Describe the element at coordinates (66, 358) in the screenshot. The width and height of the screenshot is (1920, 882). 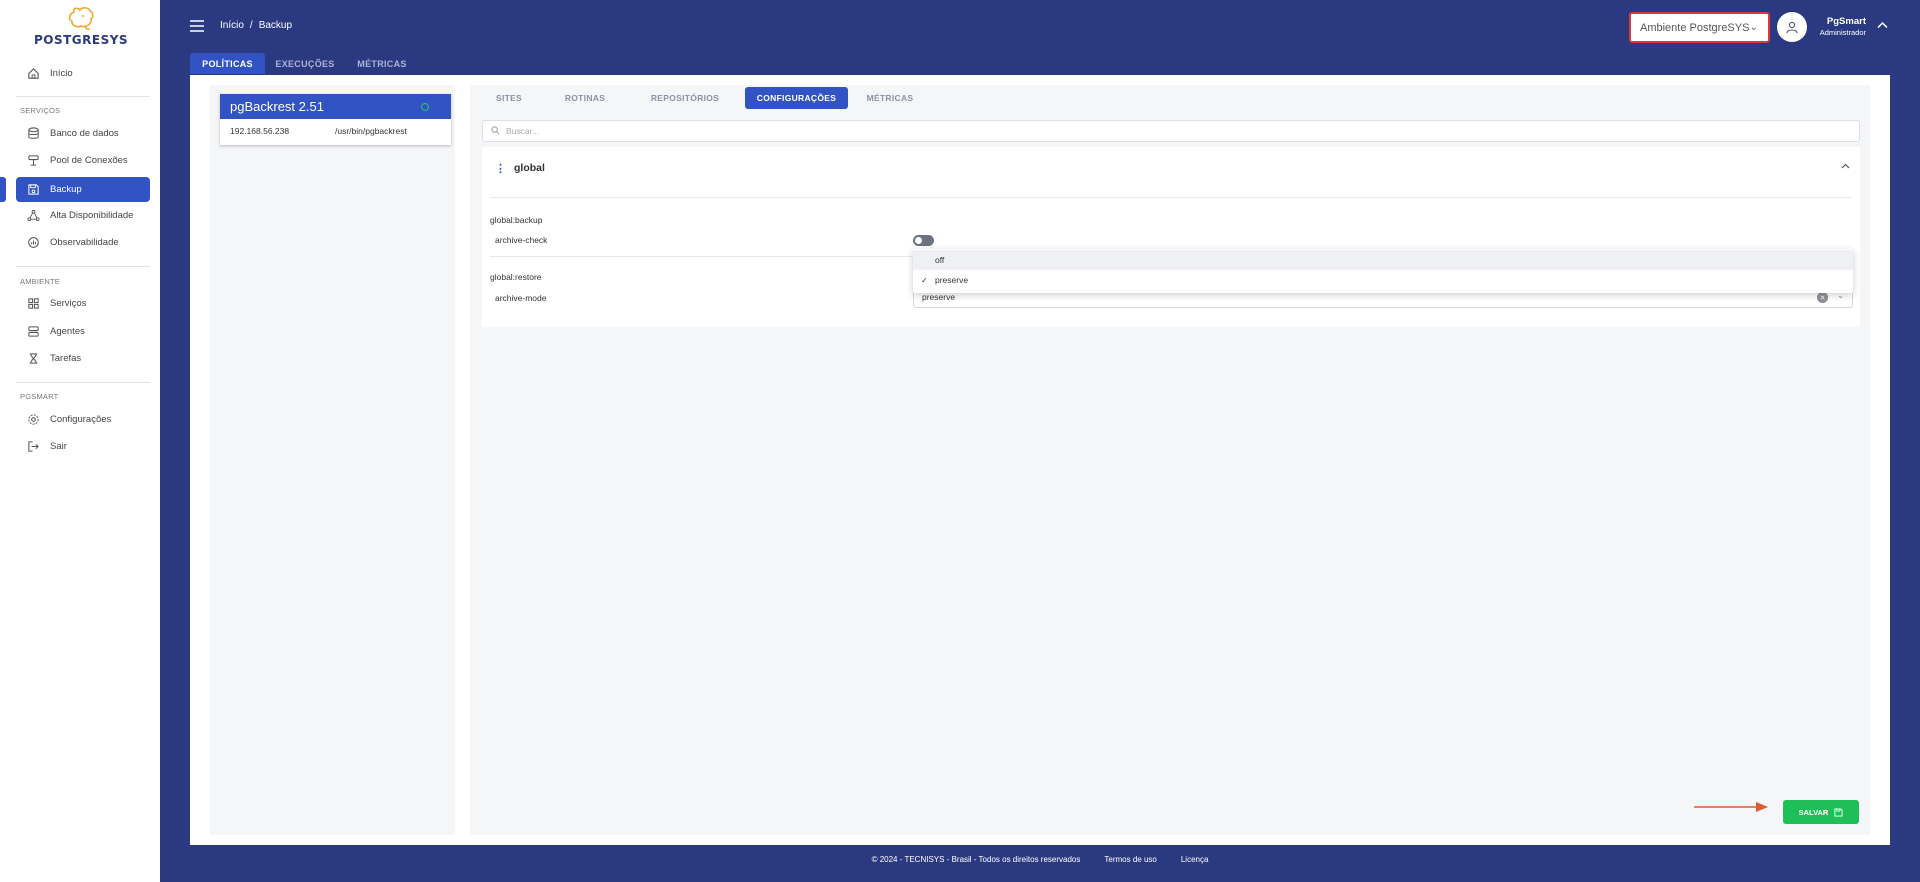
I see `sidebar-item-label: Tarefas` at that location.